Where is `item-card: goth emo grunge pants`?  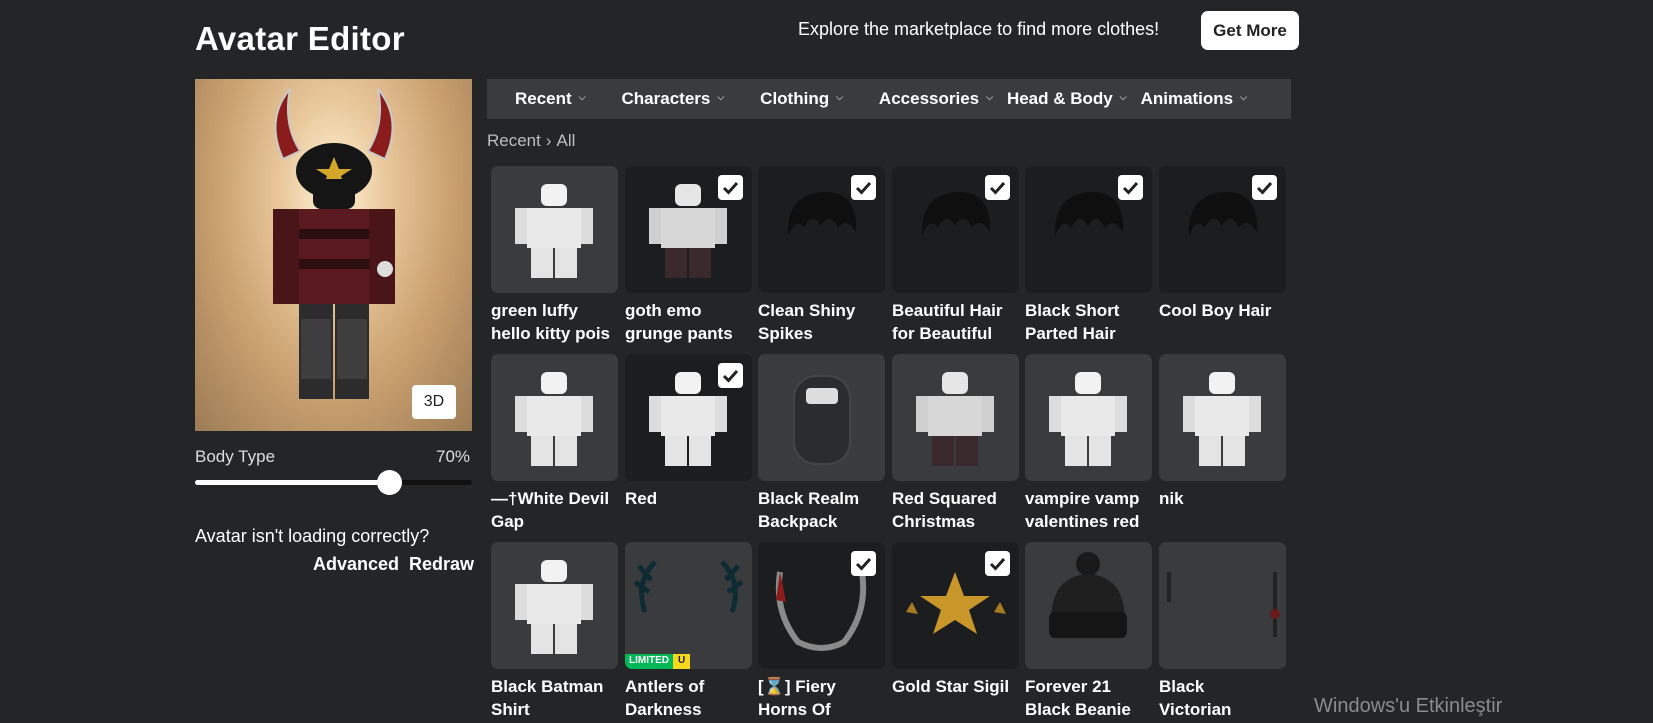 item-card: goth emo grunge pants is located at coordinates (688, 255).